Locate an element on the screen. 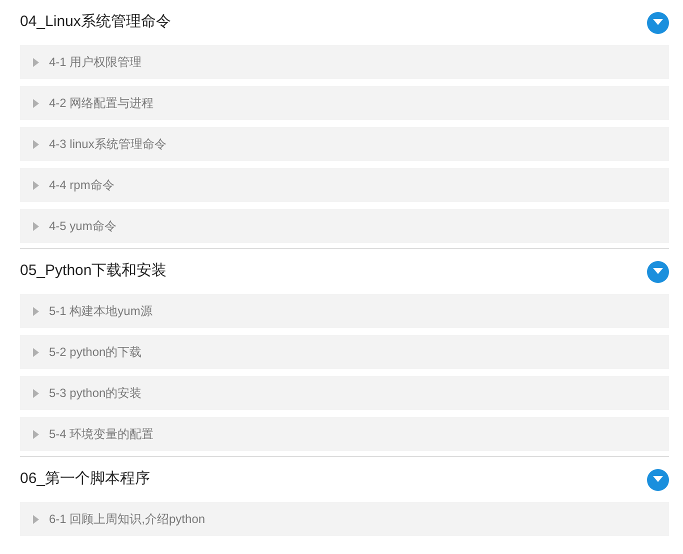 The width and height of the screenshot is (683, 554). lesson-item: 5-3 python的安装 is located at coordinates (344, 393).